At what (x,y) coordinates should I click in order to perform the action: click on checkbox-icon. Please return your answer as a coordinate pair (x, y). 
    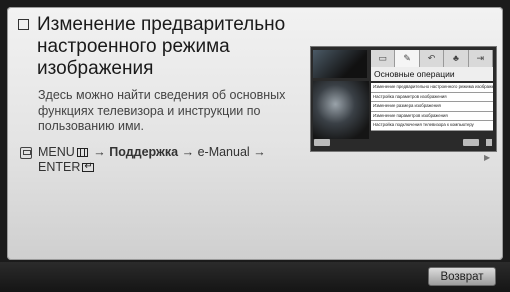
    Looking at the image, I should click on (23, 24).